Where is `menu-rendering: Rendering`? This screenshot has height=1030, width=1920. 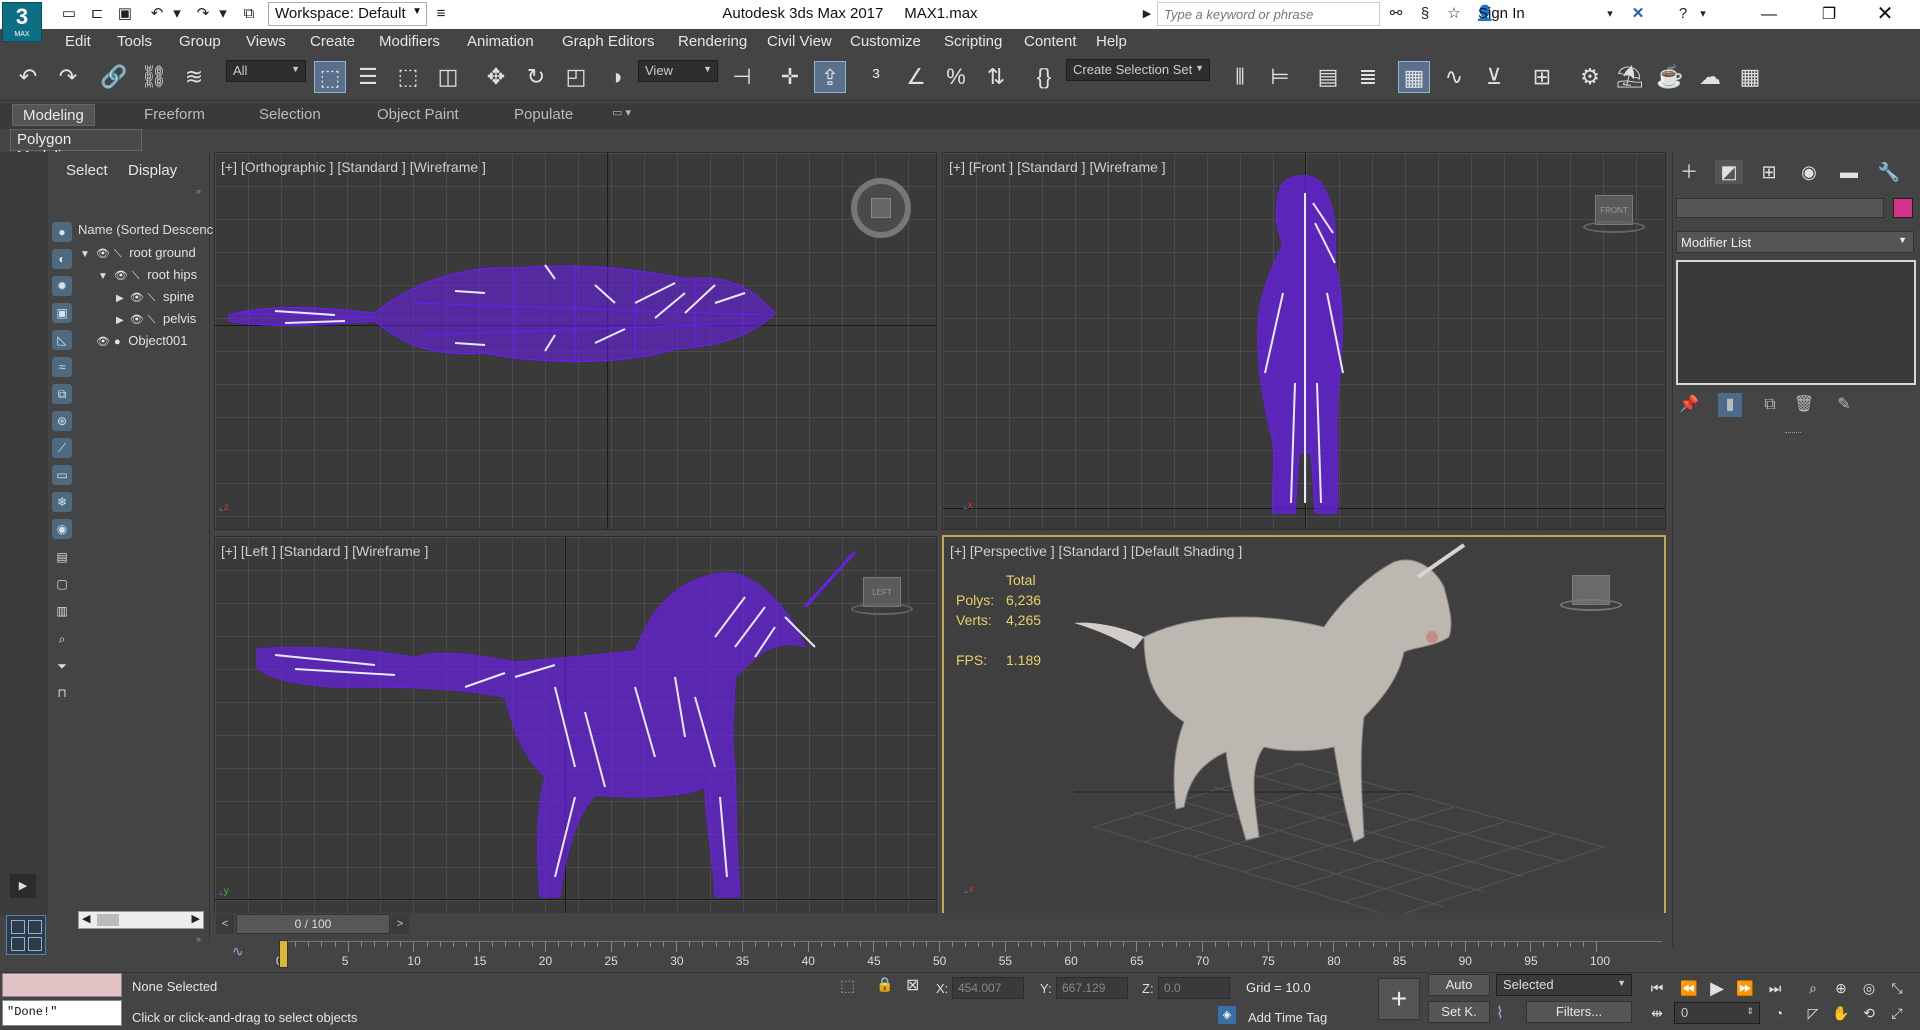
menu-rendering: Rendering is located at coordinates (712, 41).